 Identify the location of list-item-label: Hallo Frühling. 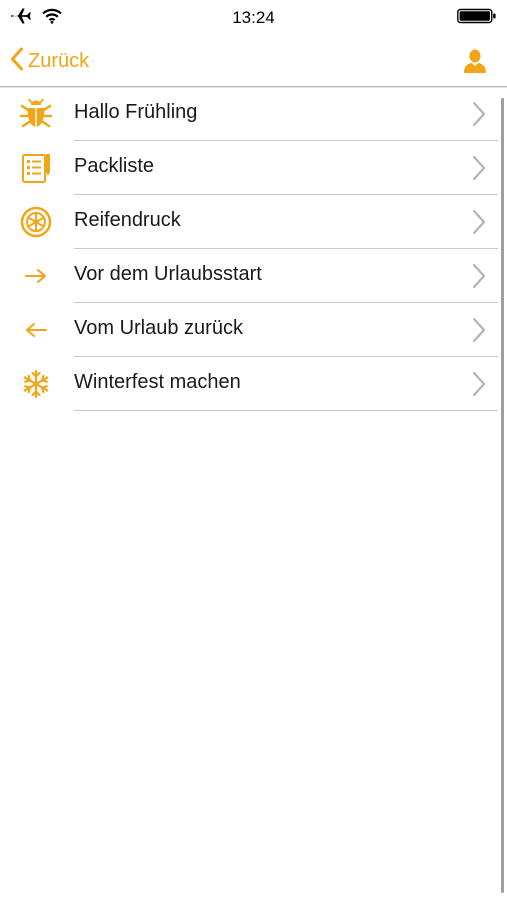
(136, 112).